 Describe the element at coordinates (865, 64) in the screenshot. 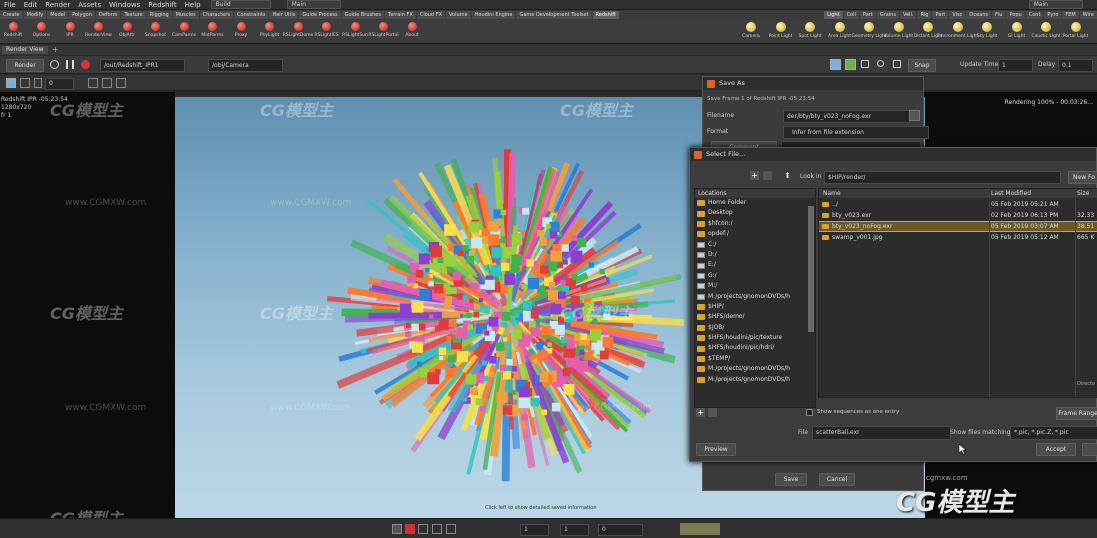

I see `grid-icon` at that location.